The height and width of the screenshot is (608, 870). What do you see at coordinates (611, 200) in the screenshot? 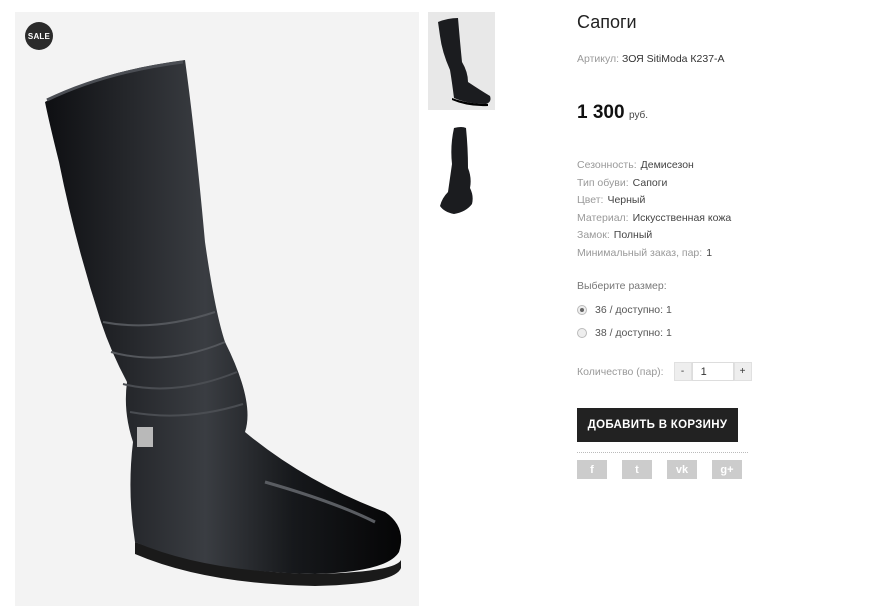
I see `property-row: Цвет: Черный` at bounding box center [611, 200].